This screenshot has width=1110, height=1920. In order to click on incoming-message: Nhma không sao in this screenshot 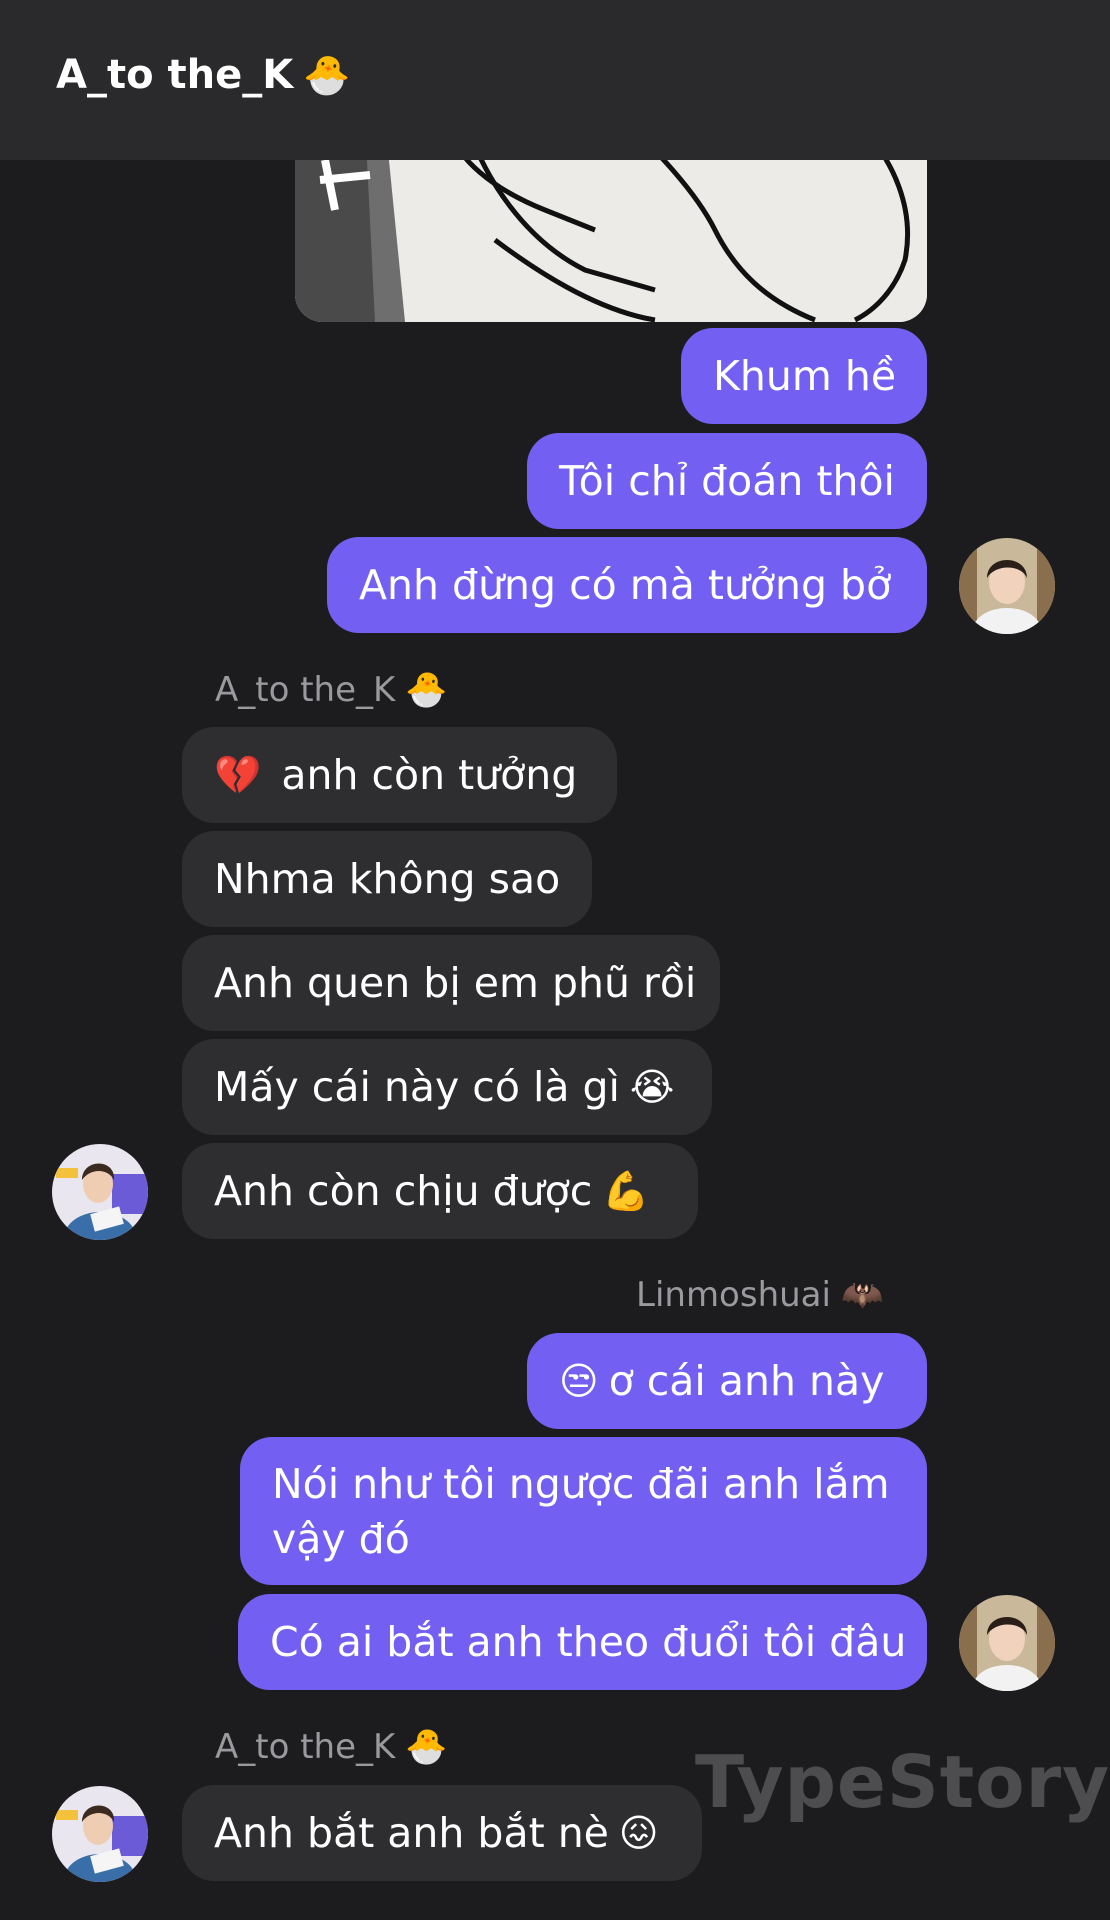, I will do `click(387, 879)`.